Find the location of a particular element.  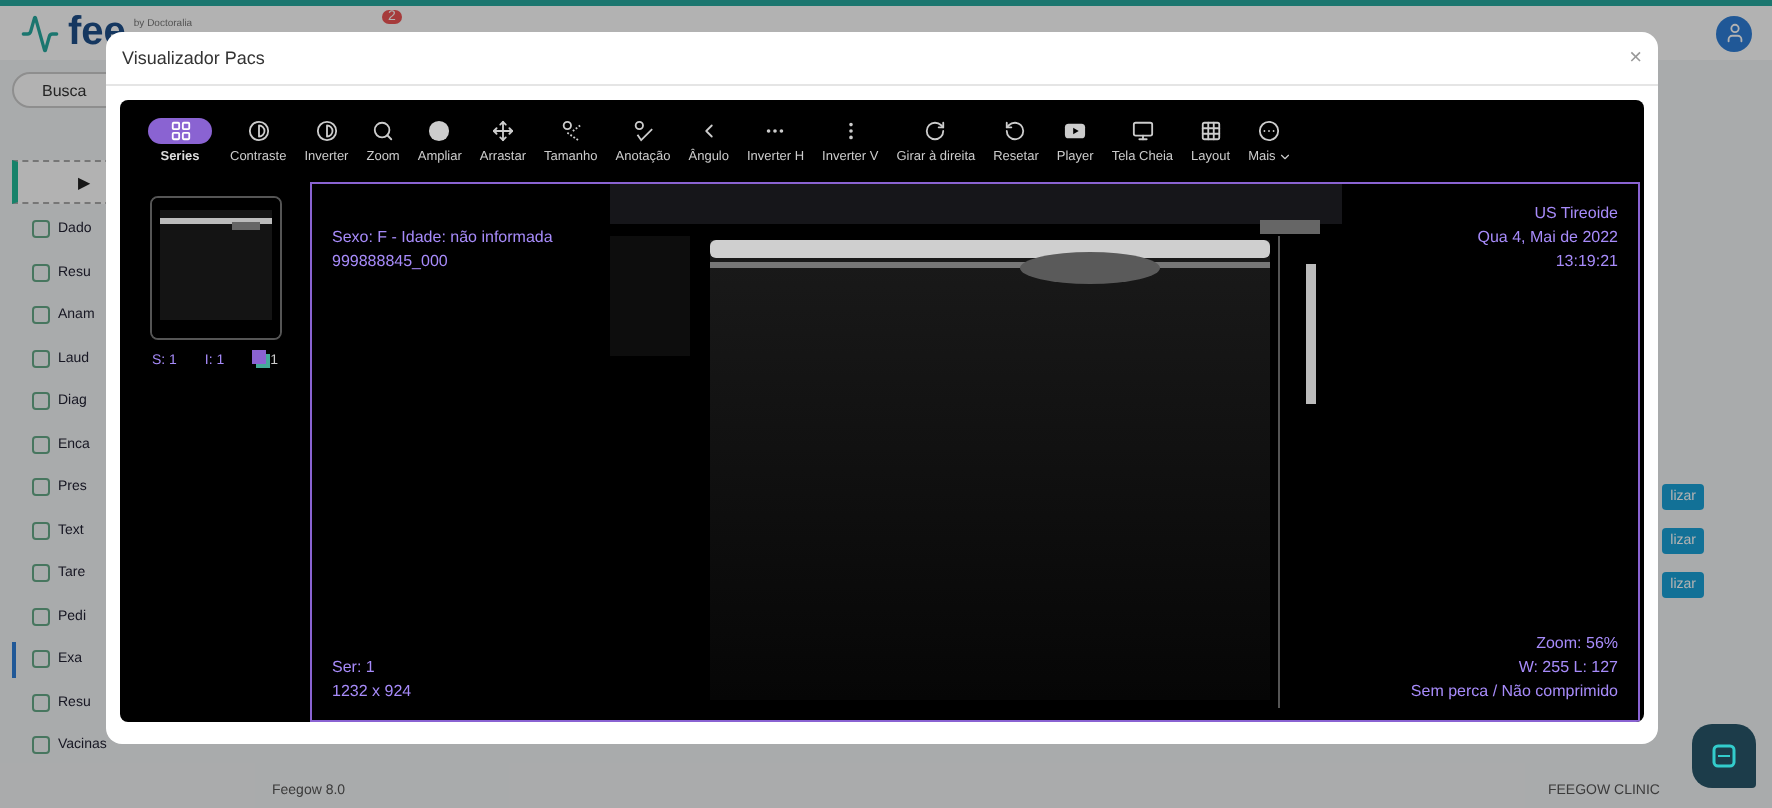

overlay-text: 13:19:21 is located at coordinates (1586, 261).